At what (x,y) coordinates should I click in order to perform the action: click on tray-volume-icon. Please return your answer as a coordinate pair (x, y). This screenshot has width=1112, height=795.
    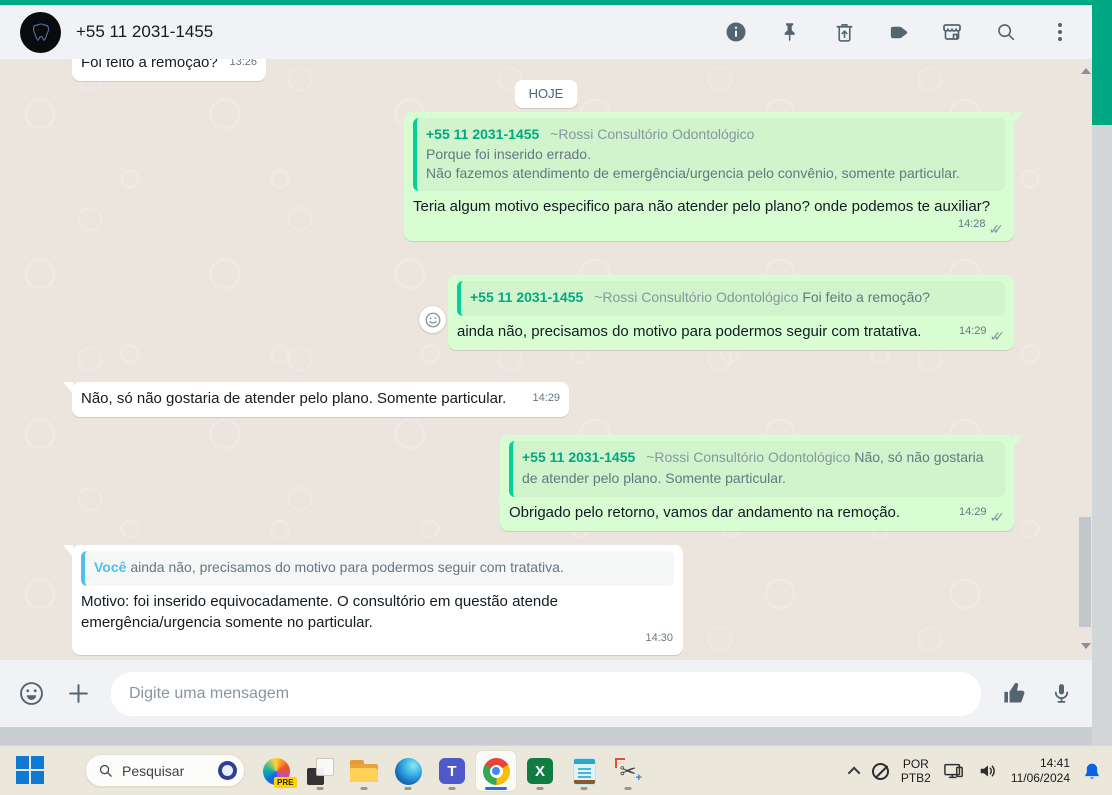
    Looking at the image, I should click on (988, 771).